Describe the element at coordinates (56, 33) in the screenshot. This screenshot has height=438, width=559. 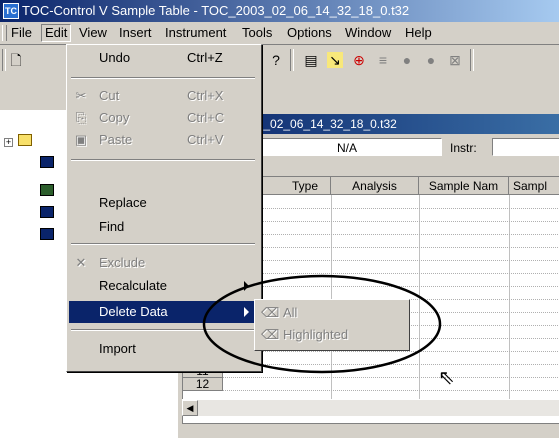
I see `menu-edit: Edit` at that location.